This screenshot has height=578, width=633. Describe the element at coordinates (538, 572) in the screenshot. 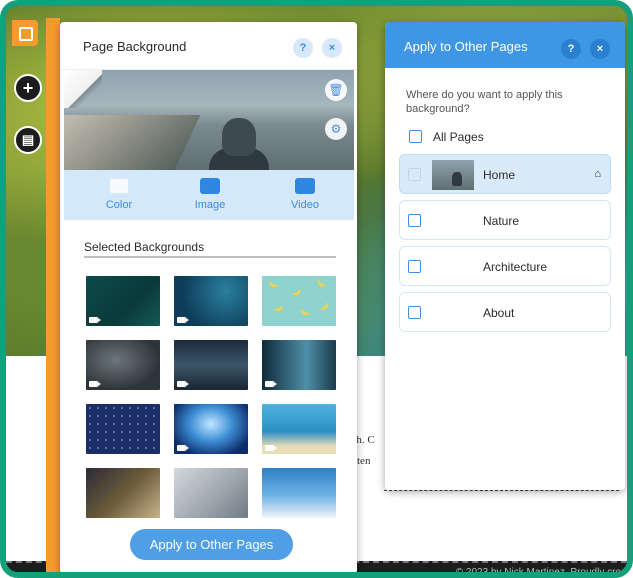

I see `footer-text: © 2023 by Nick Martinez. Proudly cre` at that location.